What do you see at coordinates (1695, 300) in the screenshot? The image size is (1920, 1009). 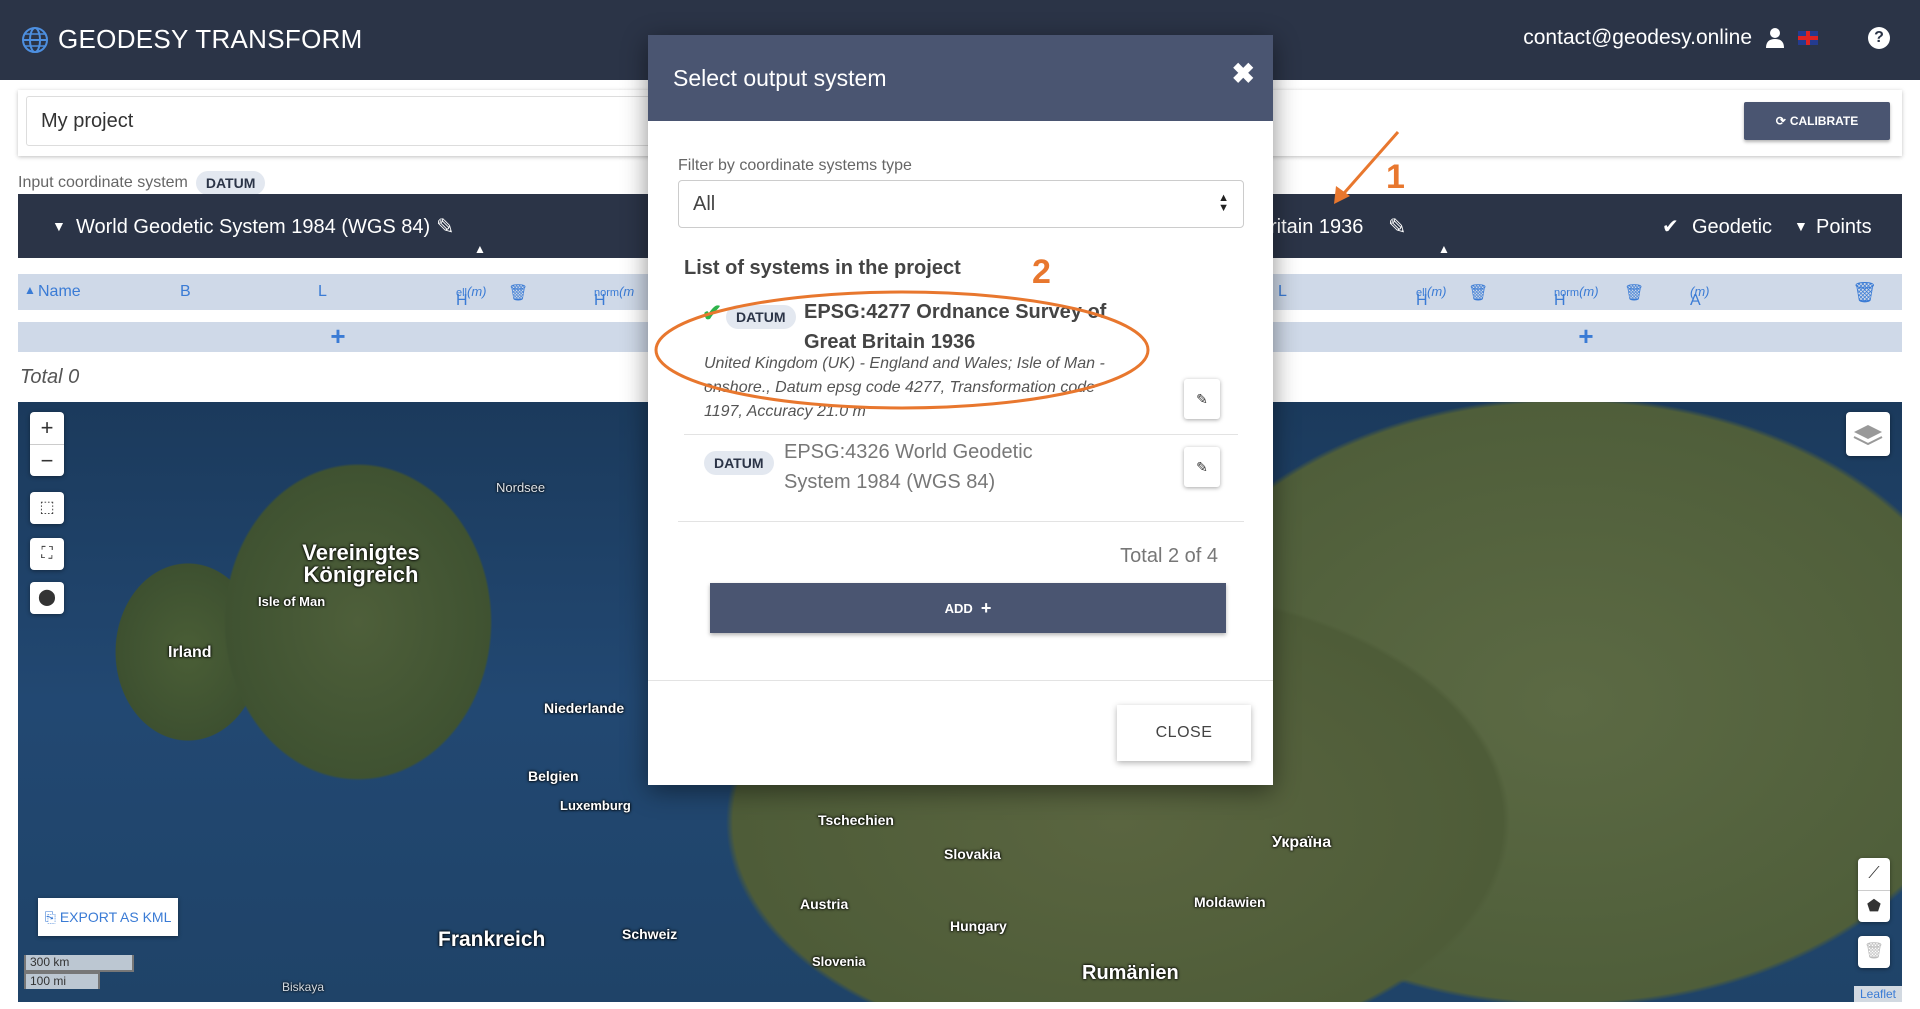 I see `column-a-label: A` at bounding box center [1695, 300].